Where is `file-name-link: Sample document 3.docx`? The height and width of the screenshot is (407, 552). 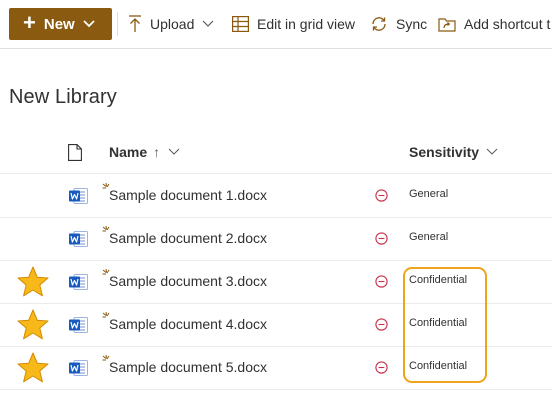 file-name-link: Sample document 3.docx is located at coordinates (188, 281).